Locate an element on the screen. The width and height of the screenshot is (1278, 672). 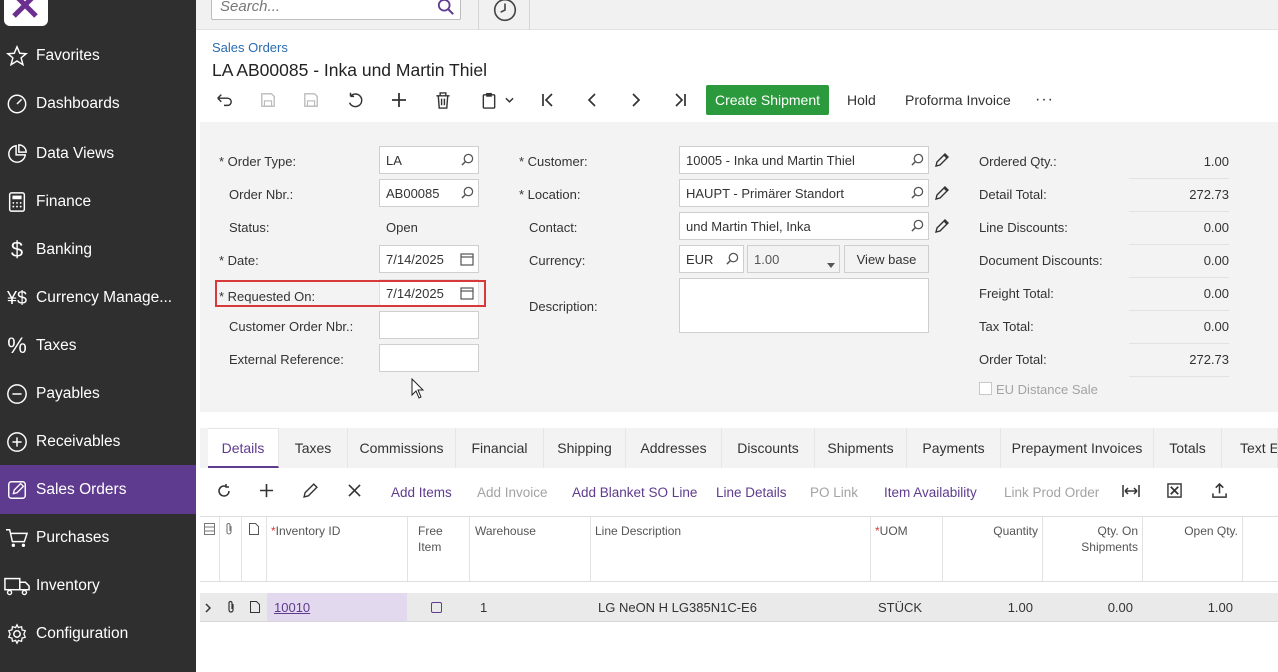
last-record-button is located at coordinates (680, 100).